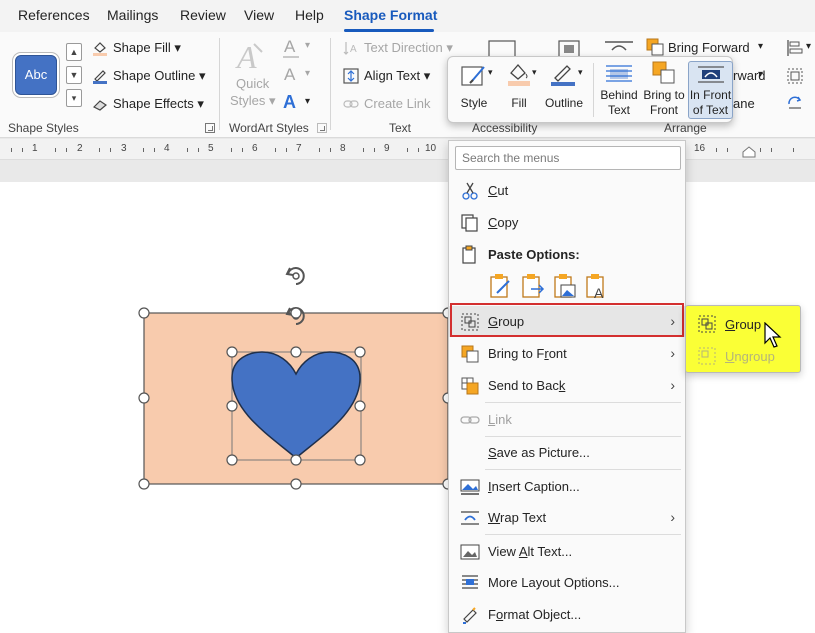 The width and height of the screenshot is (815, 633). Describe the element at coordinates (470, 552) in the screenshot. I see `alt-text-icon` at that location.